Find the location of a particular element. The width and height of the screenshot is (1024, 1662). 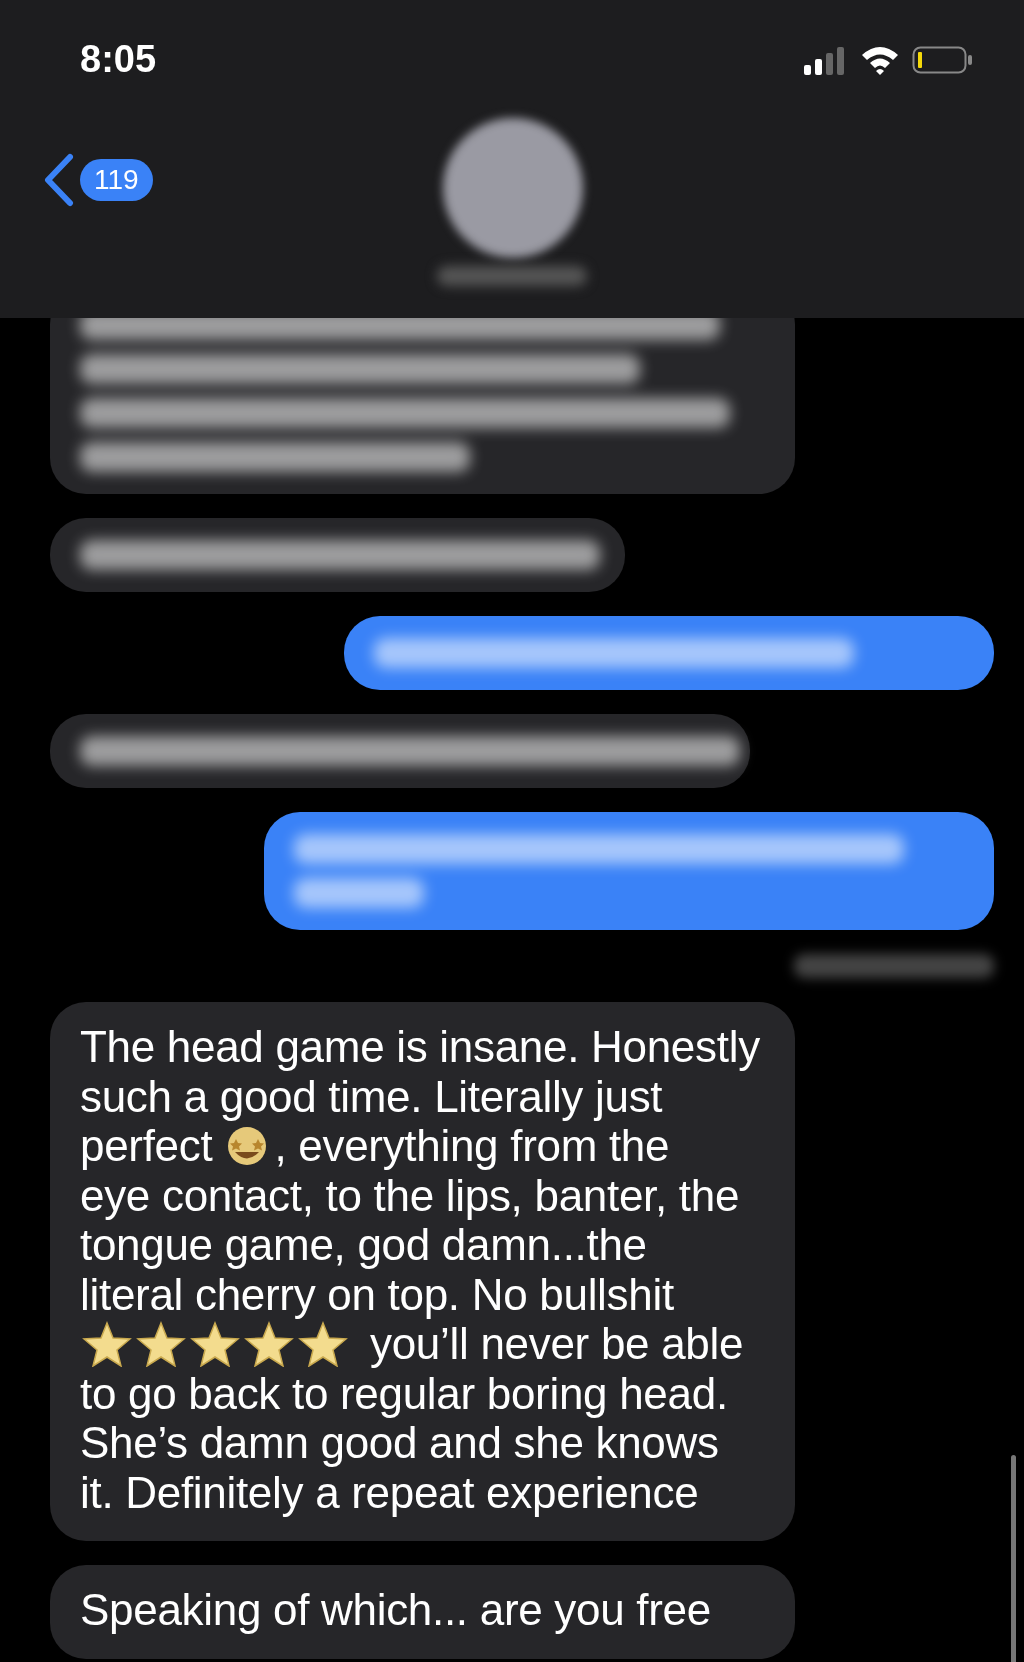

message-text: tongue game, god damn...the is located at coordinates (363, 1245).